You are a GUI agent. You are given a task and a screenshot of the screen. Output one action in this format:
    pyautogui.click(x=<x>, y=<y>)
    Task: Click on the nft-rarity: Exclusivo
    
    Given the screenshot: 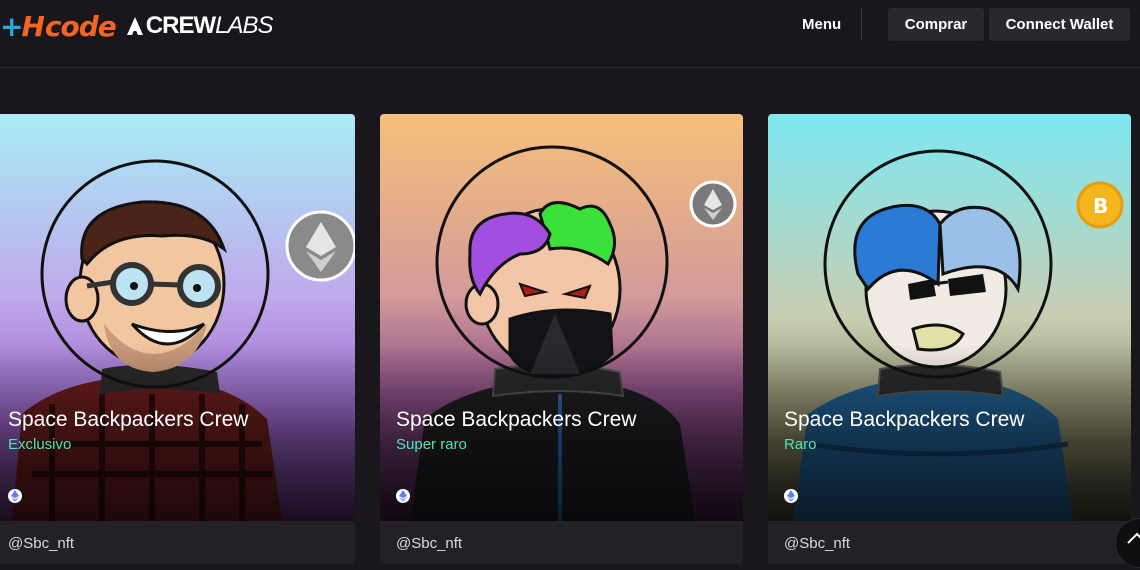 What is the action you would take?
    pyautogui.click(x=40, y=444)
    